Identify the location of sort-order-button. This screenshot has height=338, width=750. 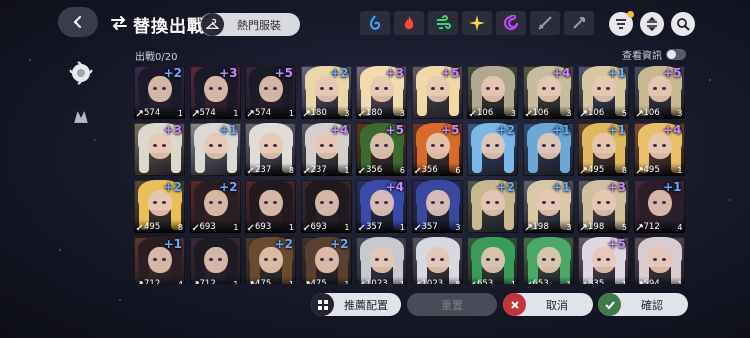
(652, 24).